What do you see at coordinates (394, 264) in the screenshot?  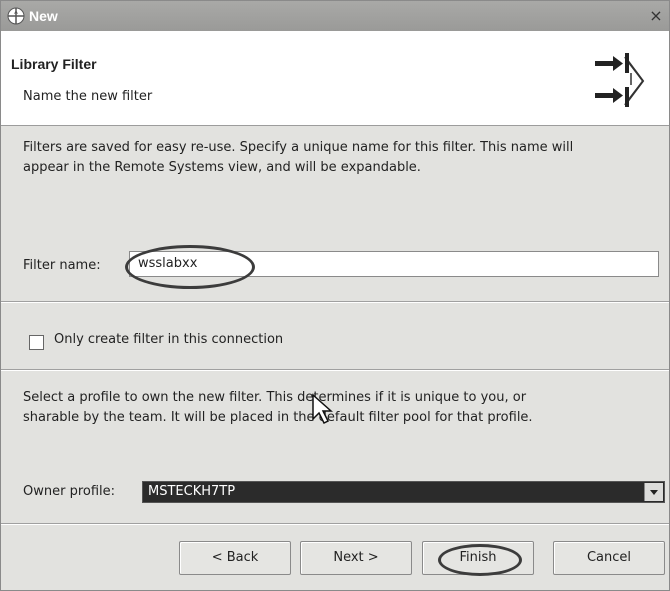 I see `filter-name-input: wsslabxx` at bounding box center [394, 264].